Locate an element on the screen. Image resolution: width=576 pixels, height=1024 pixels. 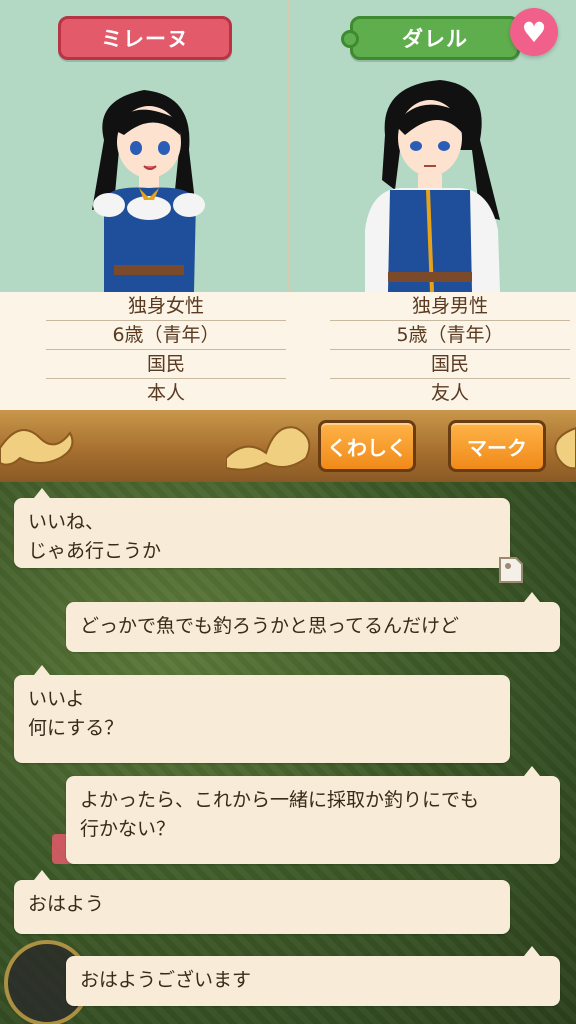
info-age: 6歳（青年） is located at coordinates (166, 335).